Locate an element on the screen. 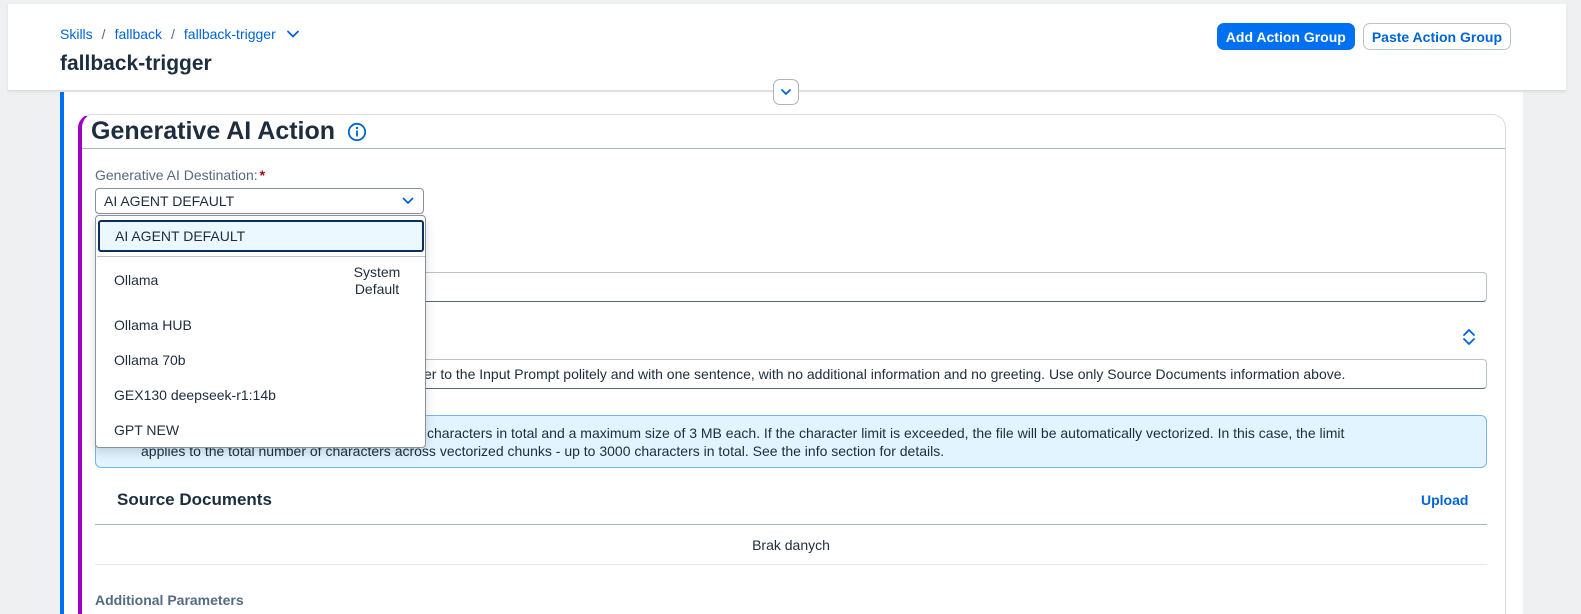 Image resolution: width=1581 pixels, height=614 pixels. title-divider is located at coordinates (793, 148).